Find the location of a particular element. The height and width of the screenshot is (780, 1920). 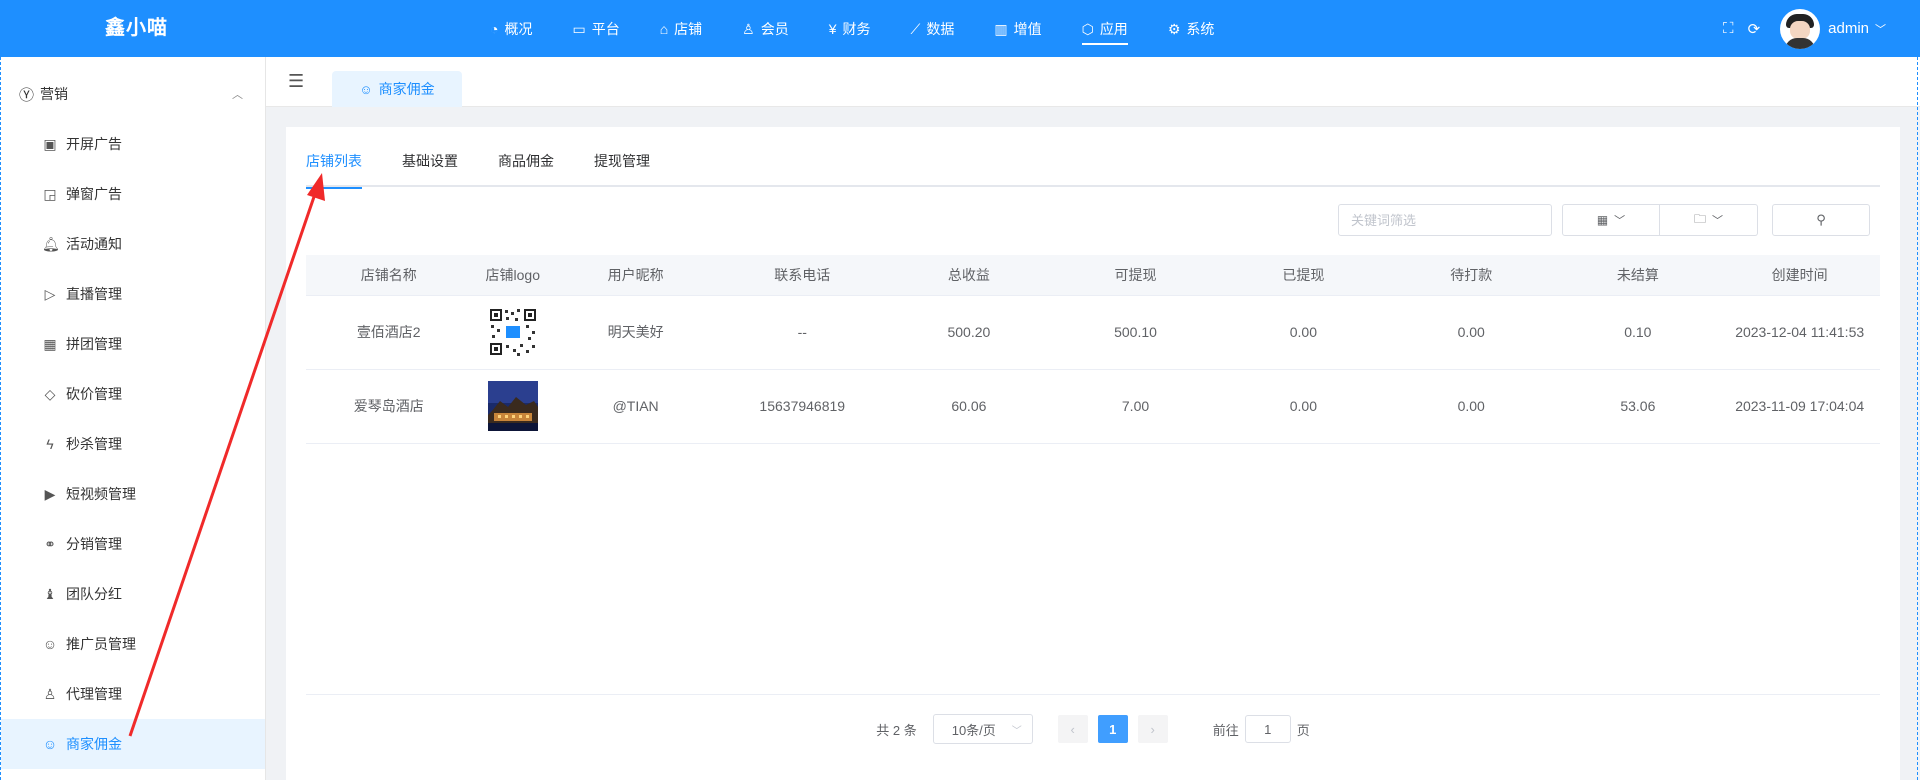

goto-page-input is located at coordinates (1267, 729).